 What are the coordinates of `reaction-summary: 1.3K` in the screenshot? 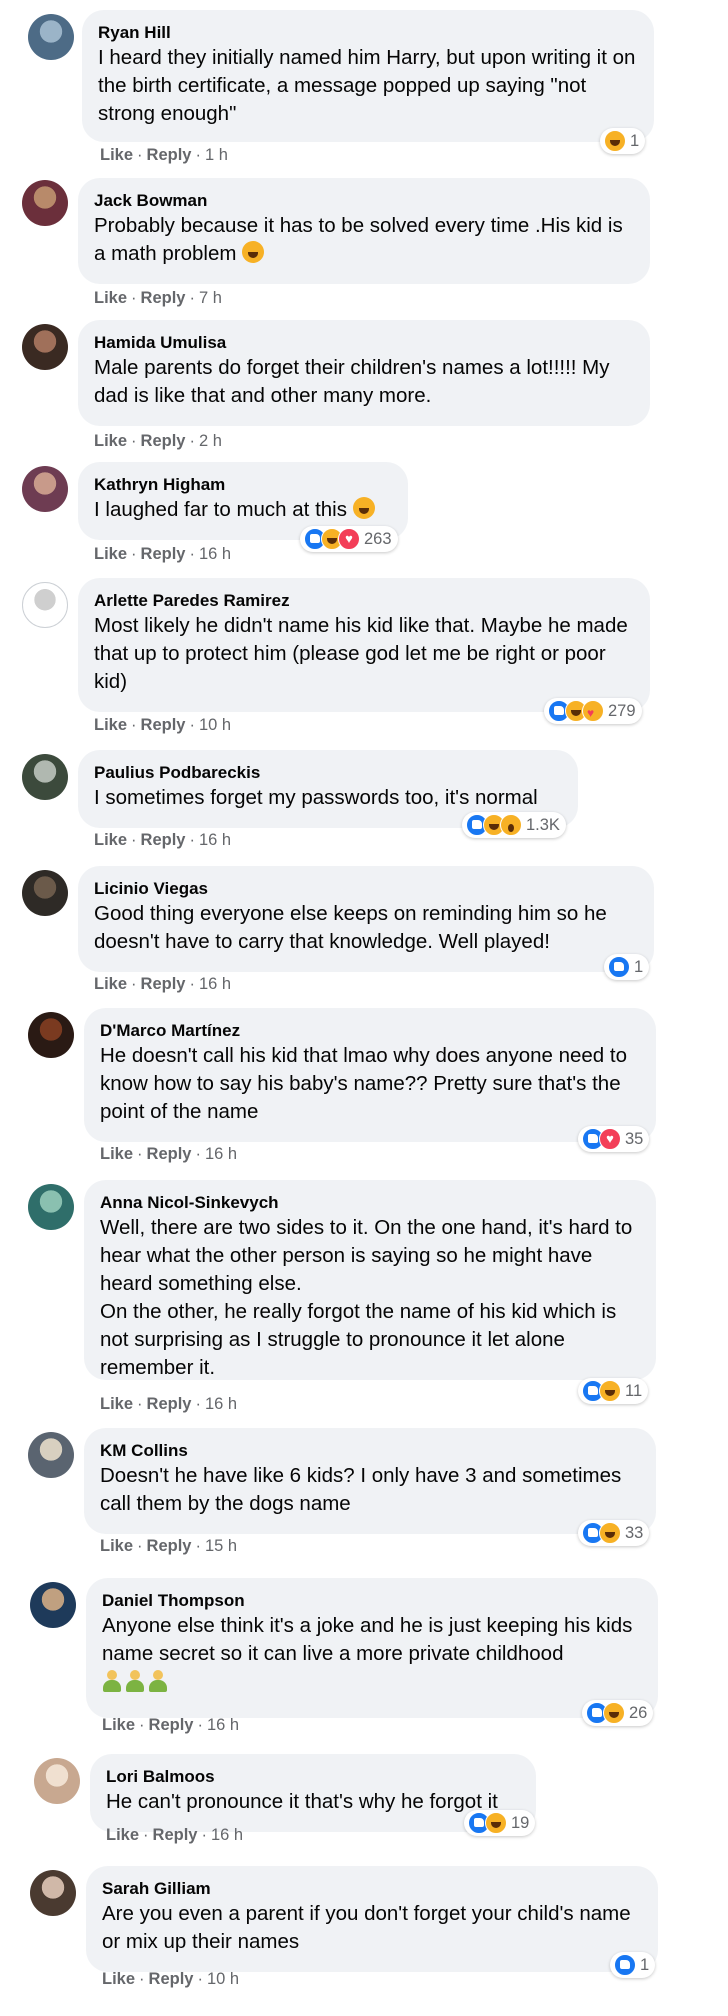 It's located at (514, 825).